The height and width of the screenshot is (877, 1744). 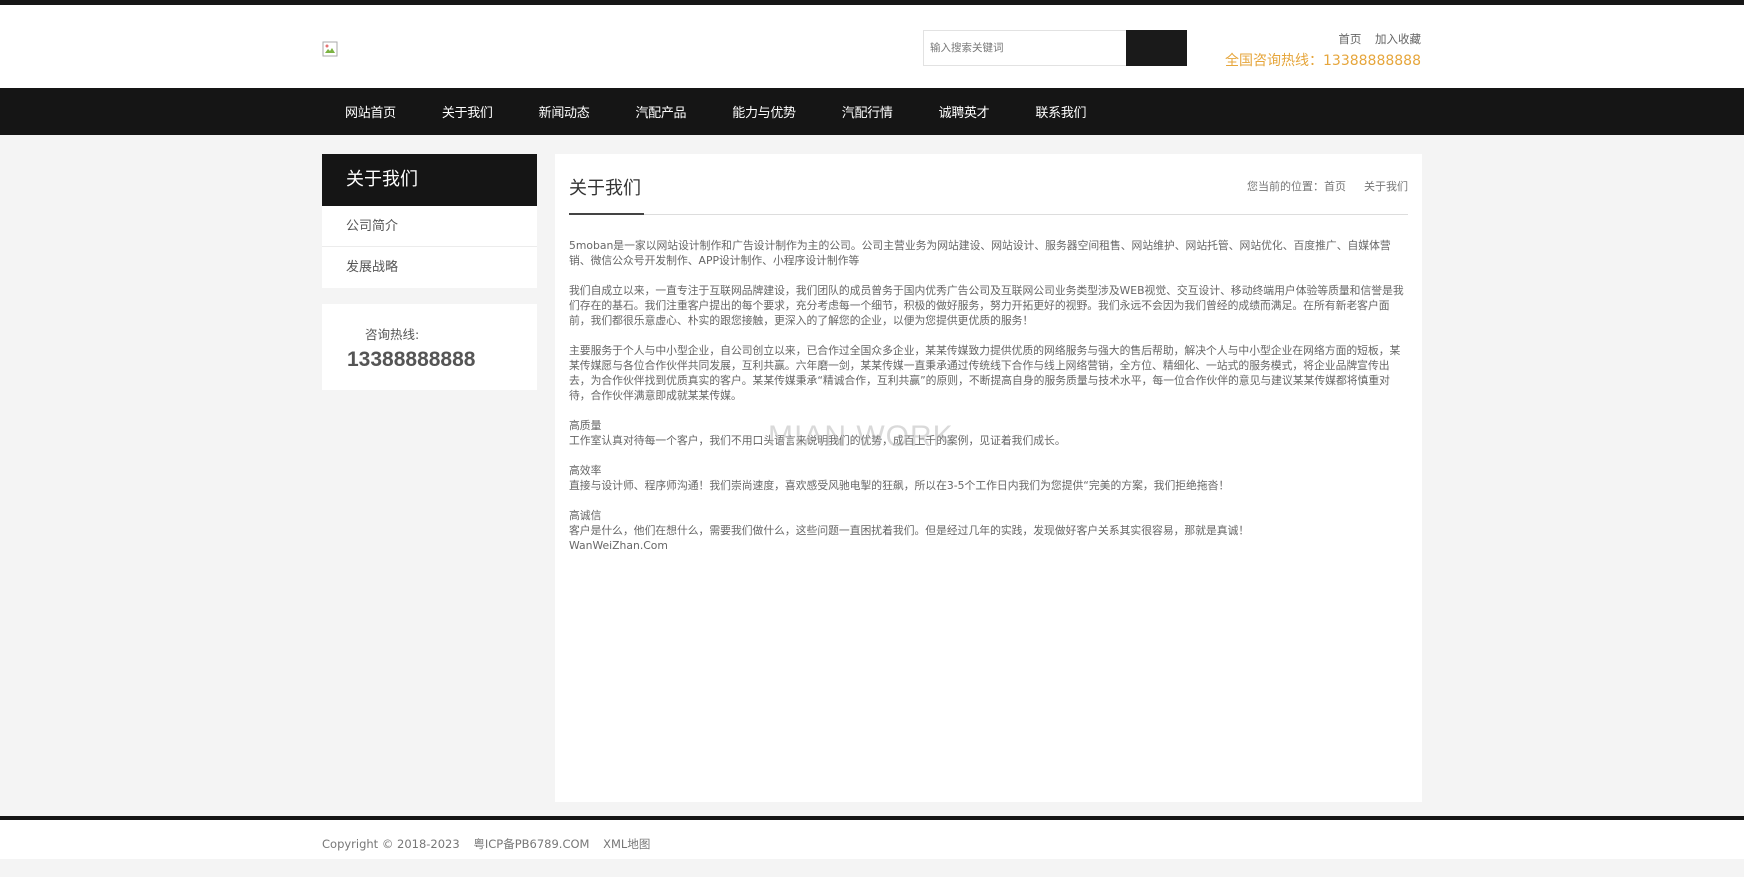 What do you see at coordinates (1349, 39) in the screenshot?
I see `top-link-home: 首页` at bounding box center [1349, 39].